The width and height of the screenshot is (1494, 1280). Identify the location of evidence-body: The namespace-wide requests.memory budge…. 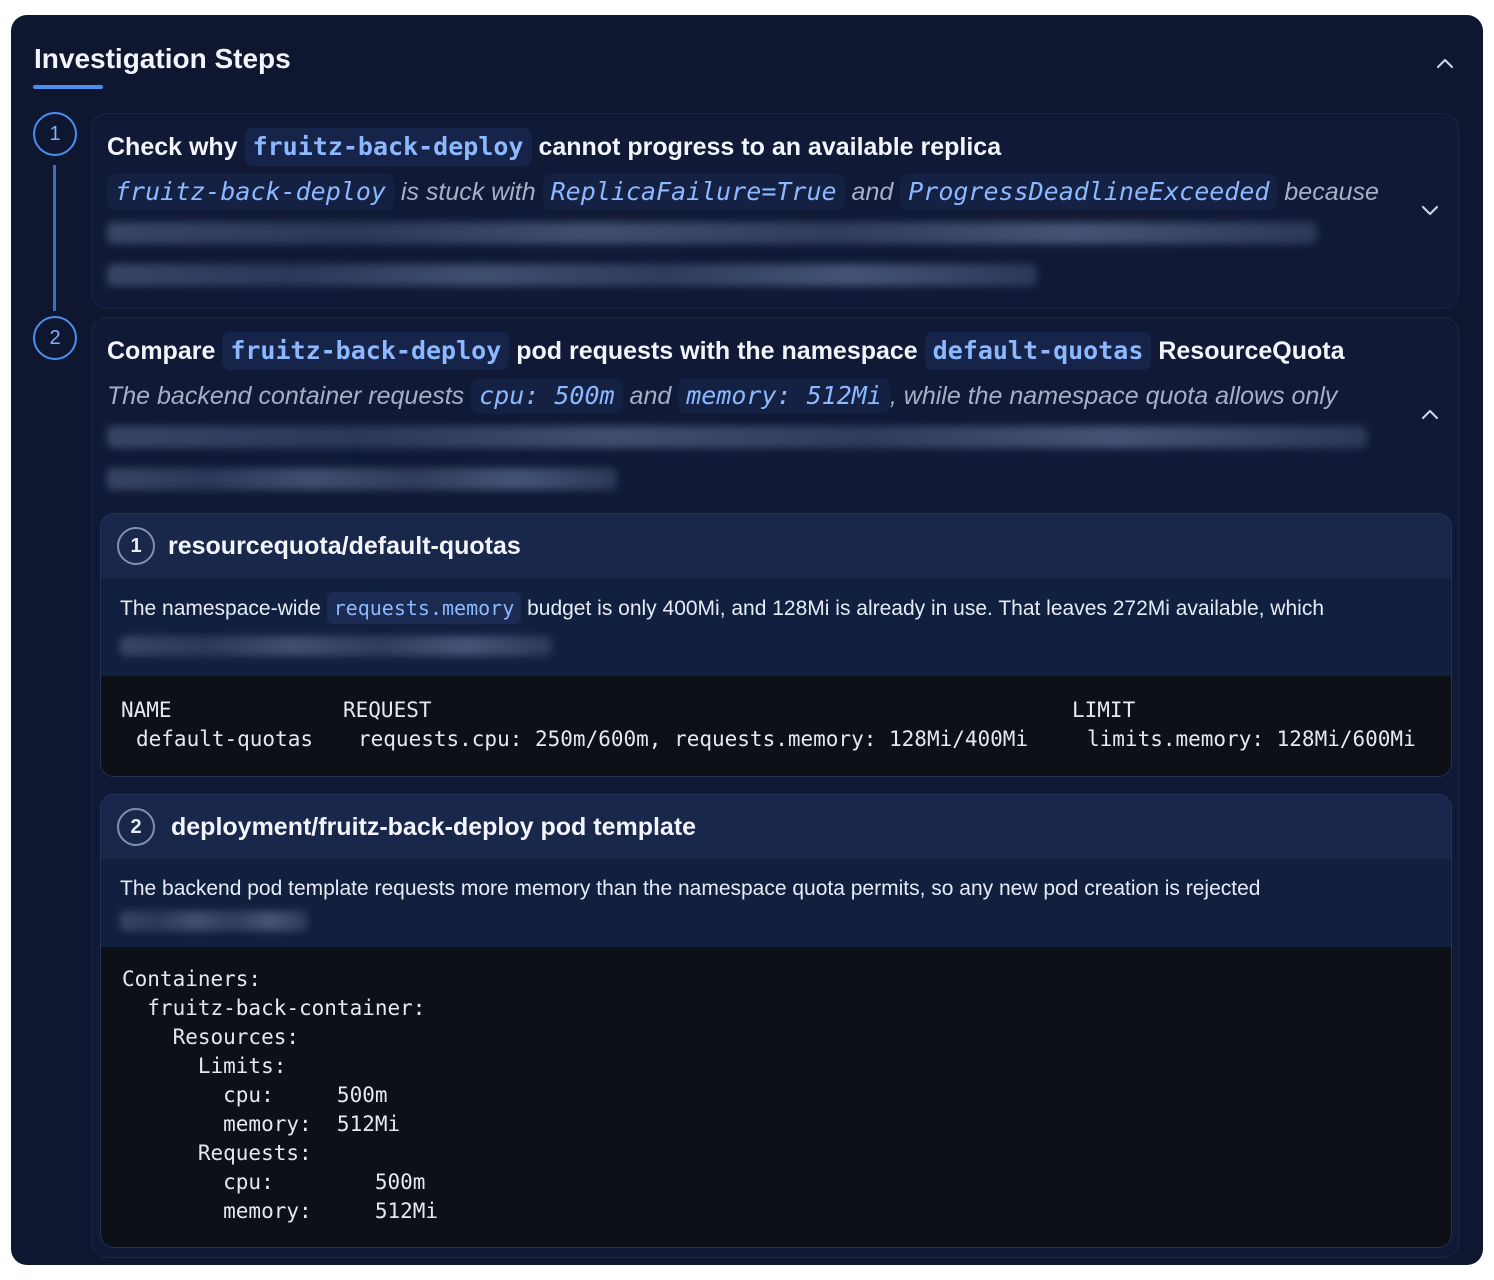
(776, 627).